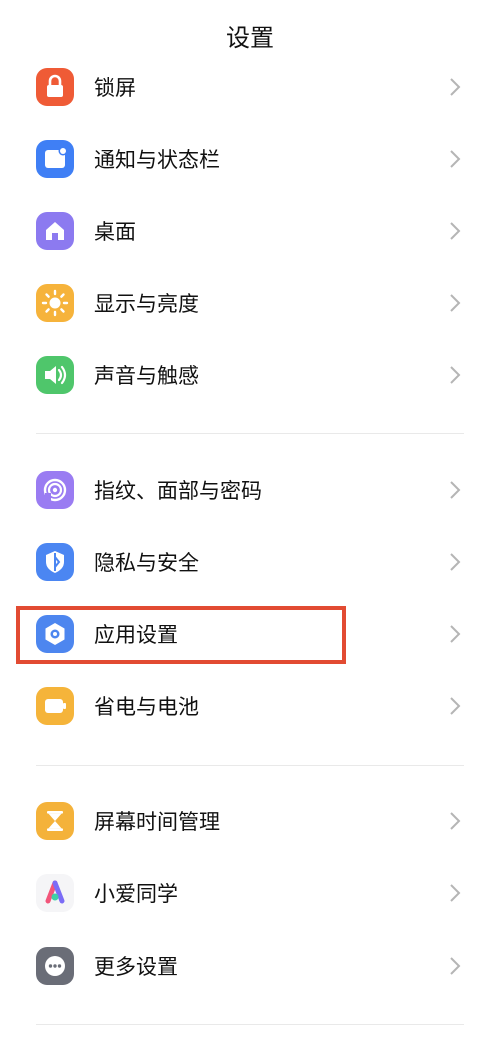 The width and height of the screenshot is (500, 1052). What do you see at coordinates (115, 88) in the screenshot?
I see `settings-item-label: 锁屏` at bounding box center [115, 88].